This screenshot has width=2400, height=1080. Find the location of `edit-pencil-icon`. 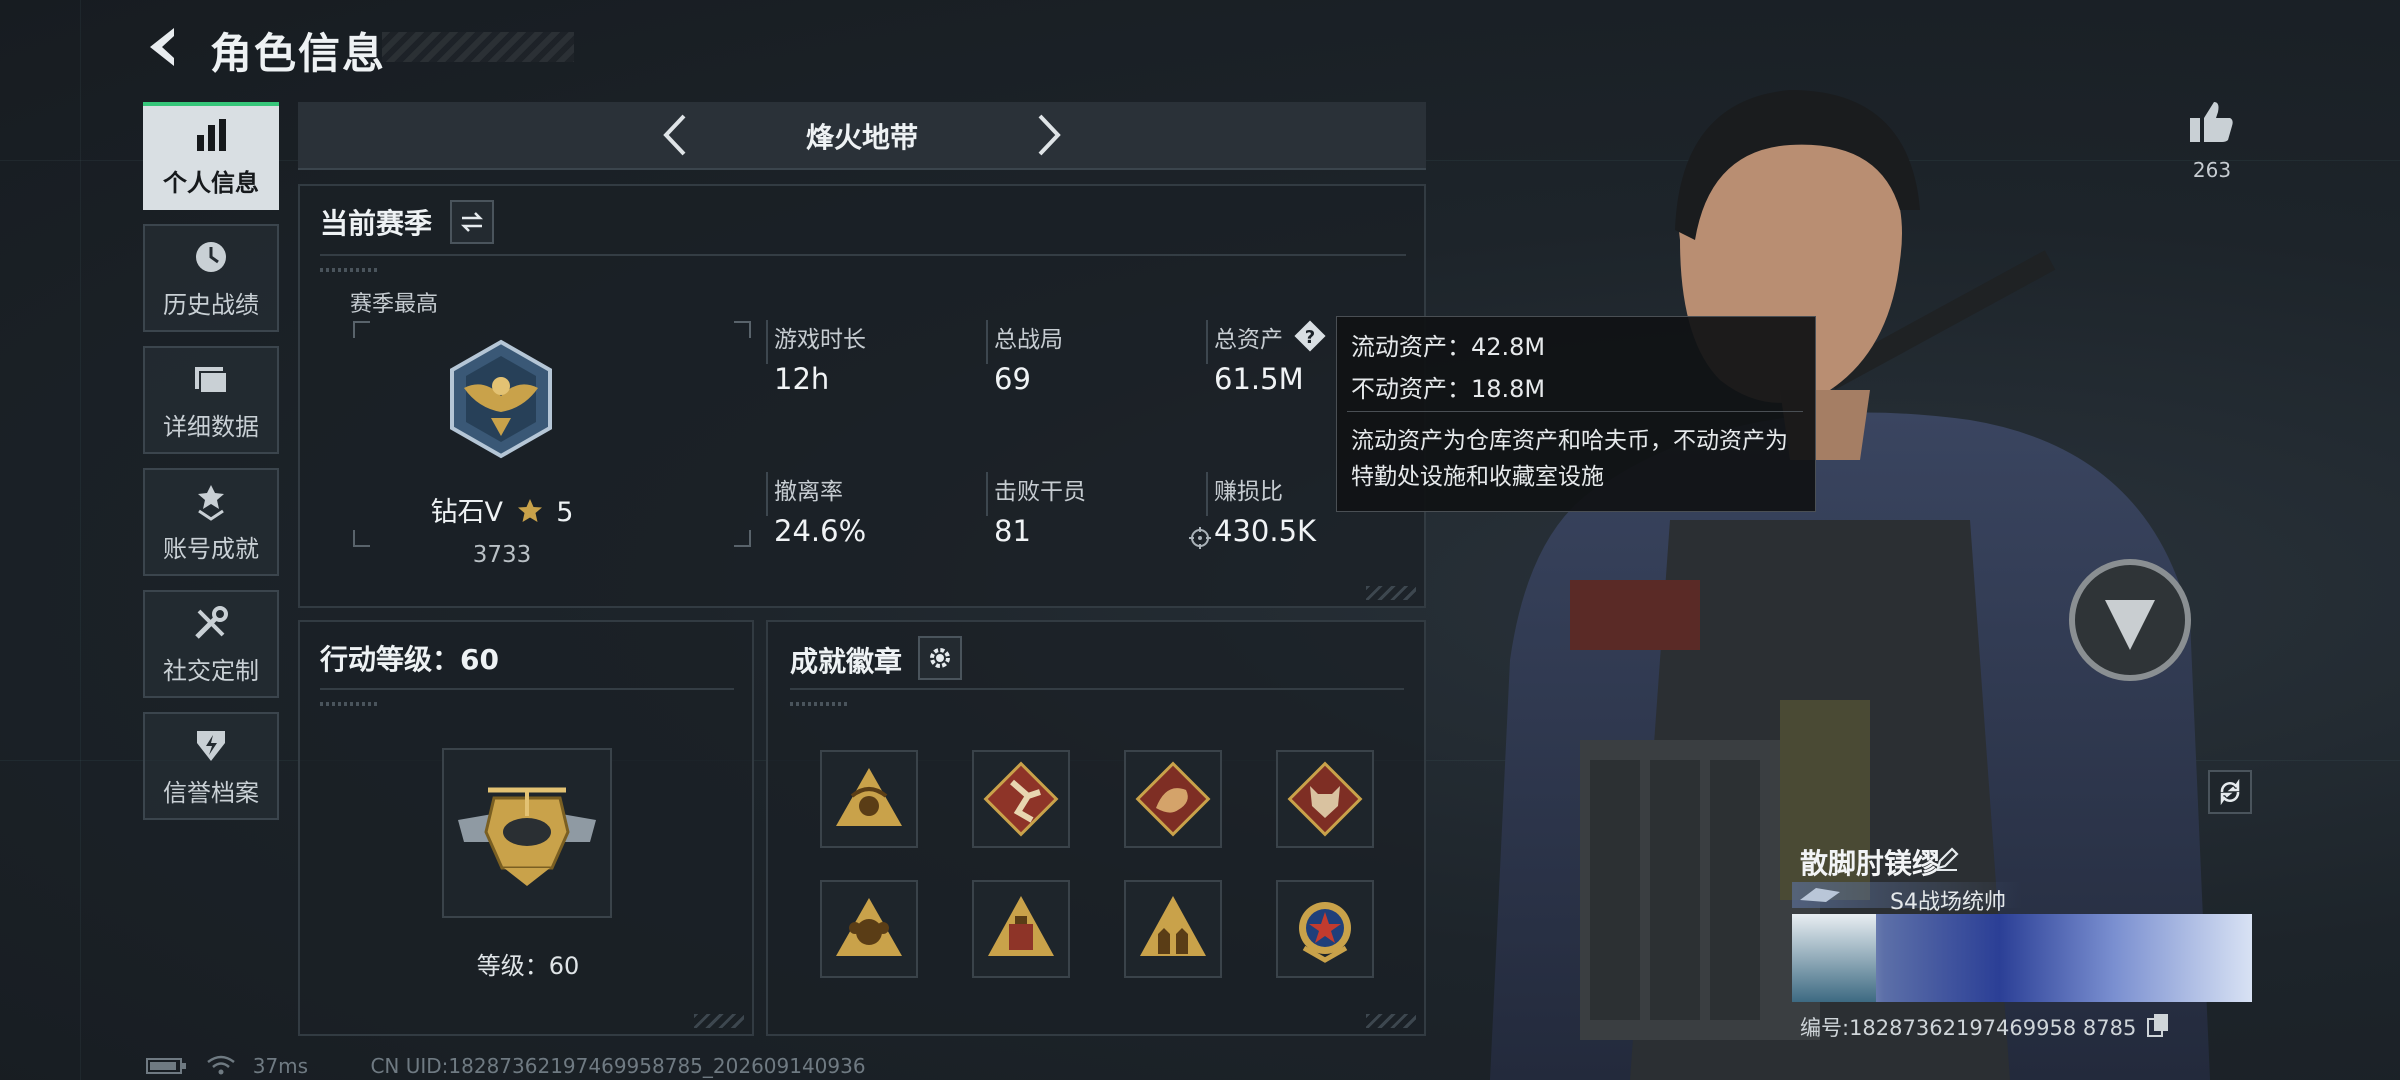

edit-pencil-icon is located at coordinates (1947, 859).